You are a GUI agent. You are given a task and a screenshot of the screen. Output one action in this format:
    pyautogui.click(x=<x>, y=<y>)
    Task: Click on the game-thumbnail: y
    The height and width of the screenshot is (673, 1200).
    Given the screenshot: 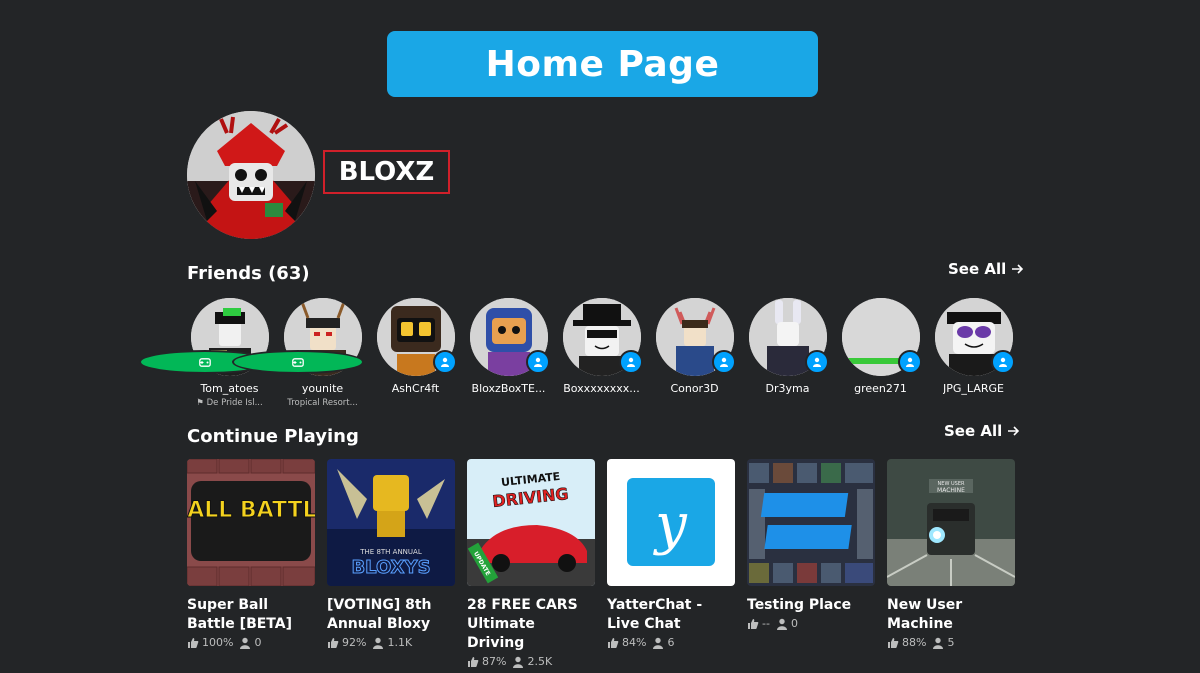 What is the action you would take?
    pyautogui.click(x=671, y=522)
    